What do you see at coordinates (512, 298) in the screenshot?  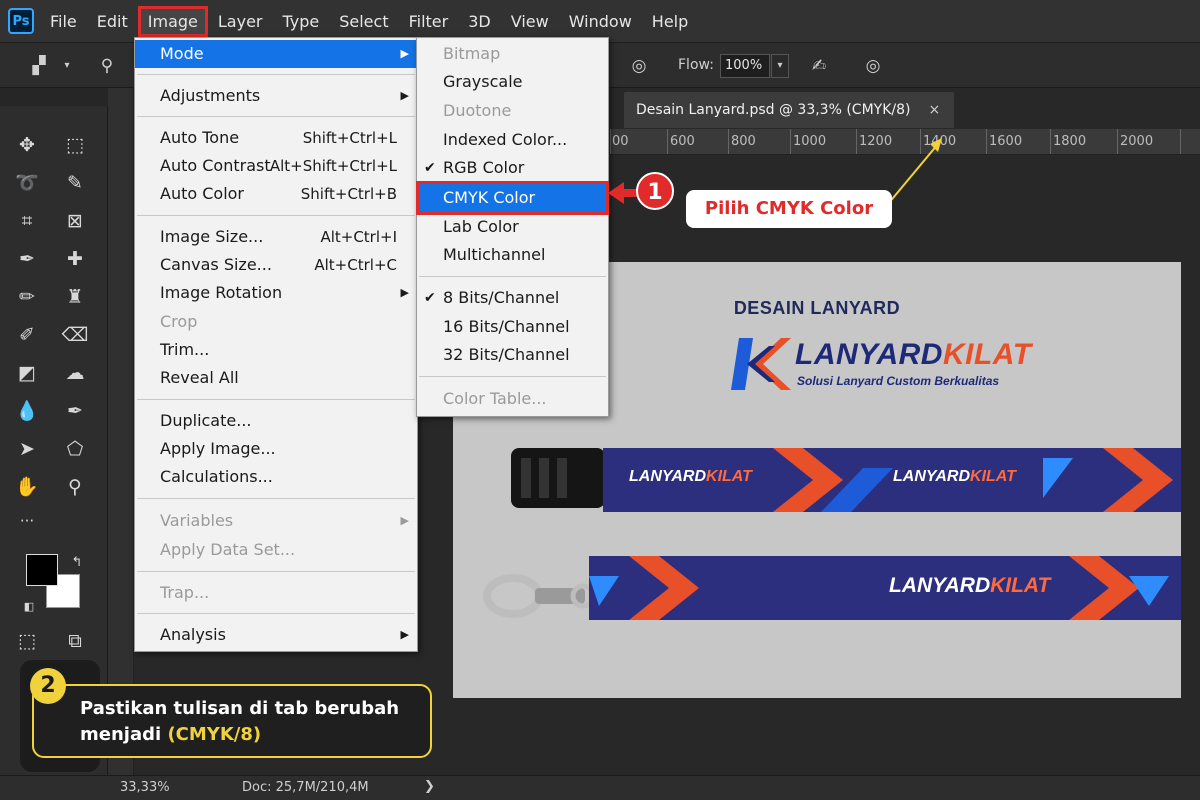 I see `mode-8-bits: ✔ 8 Bits/Channel` at bounding box center [512, 298].